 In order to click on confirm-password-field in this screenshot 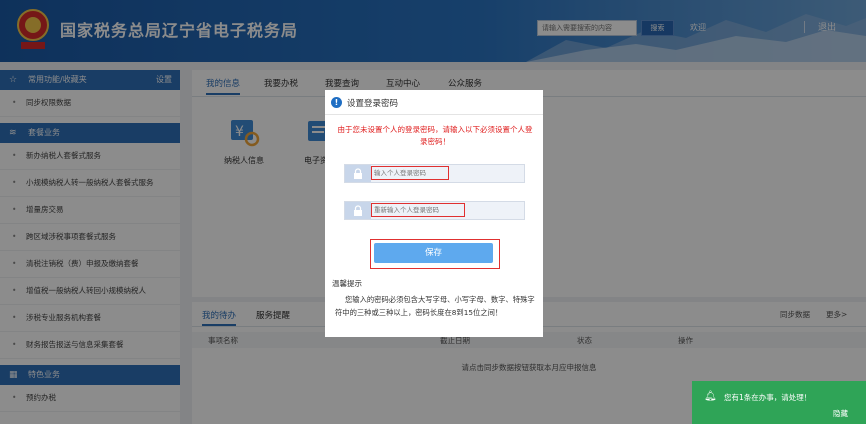, I will do `click(434, 210)`.